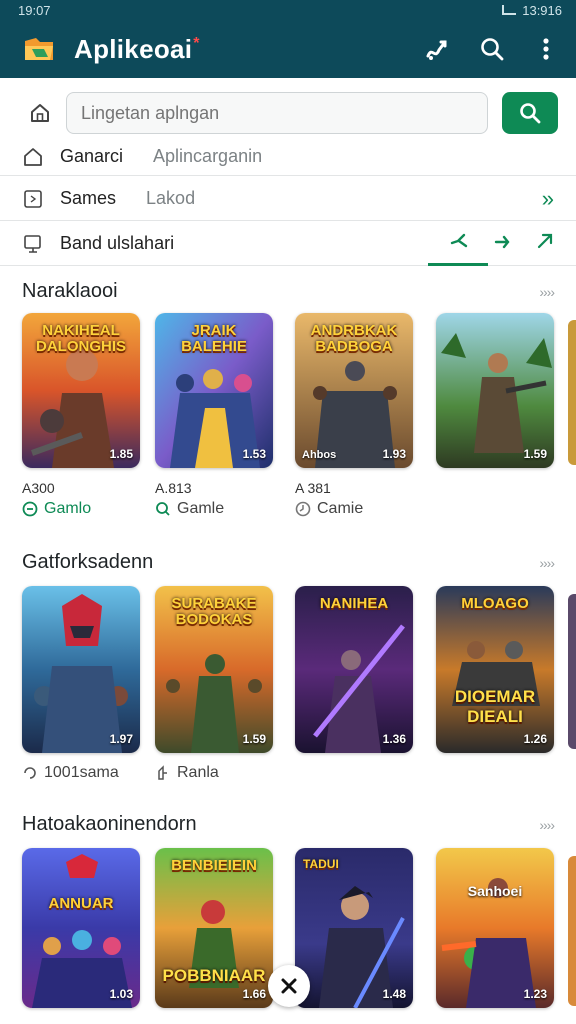  I want to click on search-button-icon, so click(530, 113).